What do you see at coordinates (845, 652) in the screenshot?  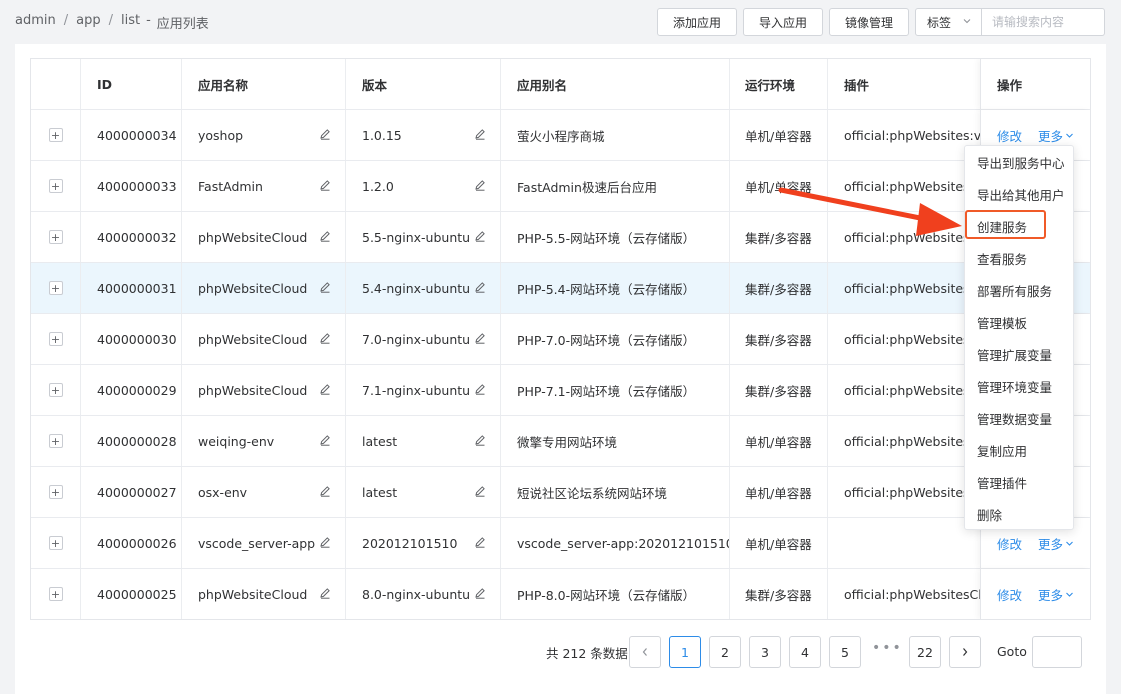 I see `pagination-page-5: 5` at bounding box center [845, 652].